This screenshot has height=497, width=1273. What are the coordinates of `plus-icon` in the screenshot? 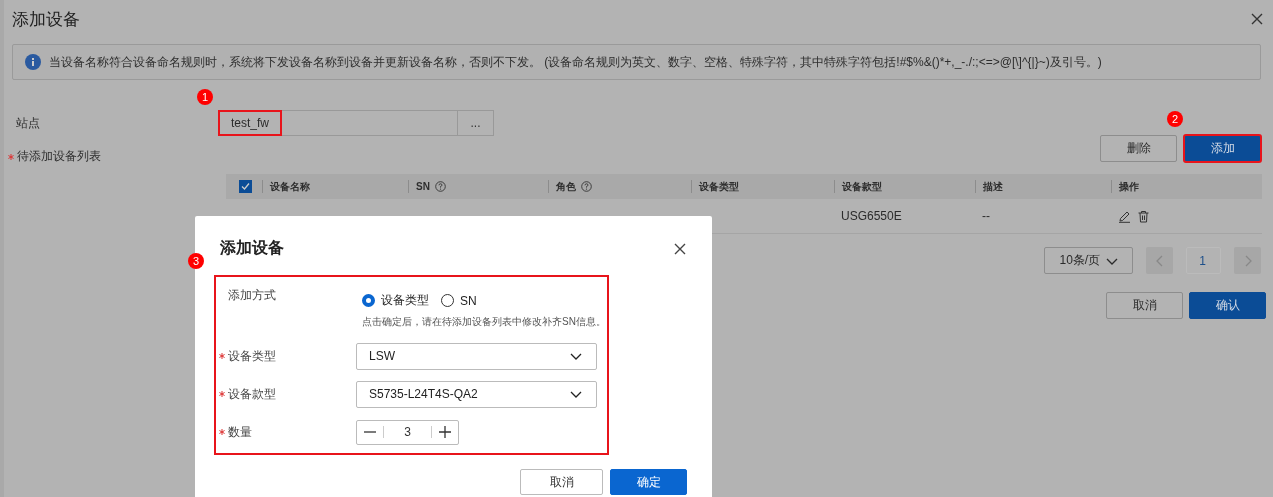 It's located at (445, 432).